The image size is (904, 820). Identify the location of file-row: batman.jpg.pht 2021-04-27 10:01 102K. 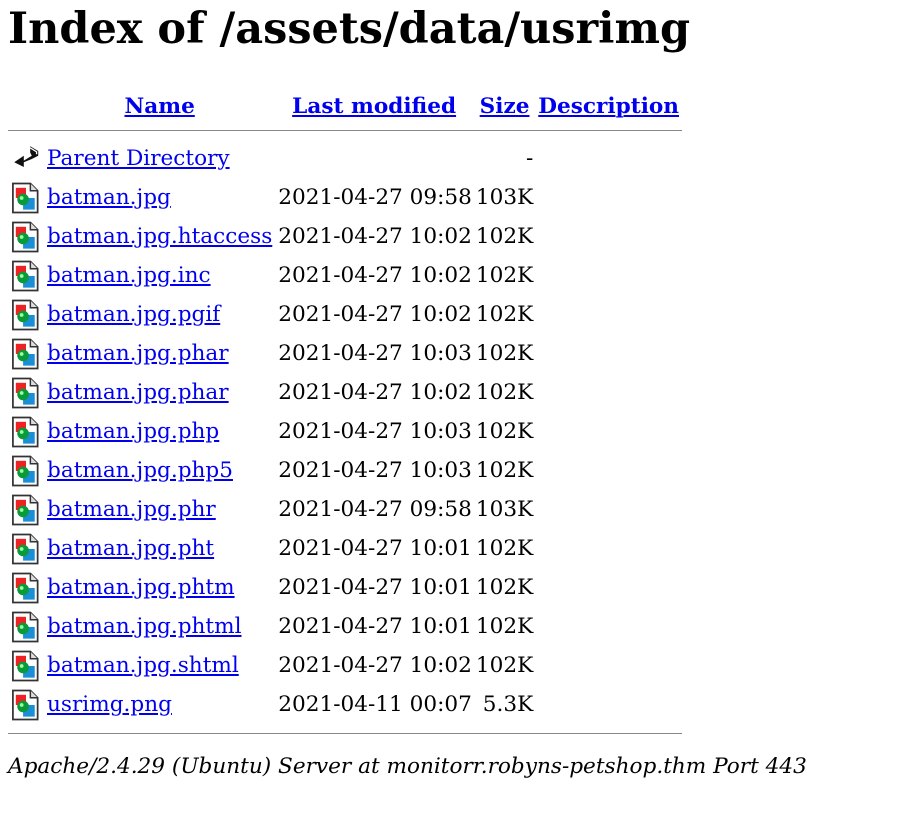
(345, 548).